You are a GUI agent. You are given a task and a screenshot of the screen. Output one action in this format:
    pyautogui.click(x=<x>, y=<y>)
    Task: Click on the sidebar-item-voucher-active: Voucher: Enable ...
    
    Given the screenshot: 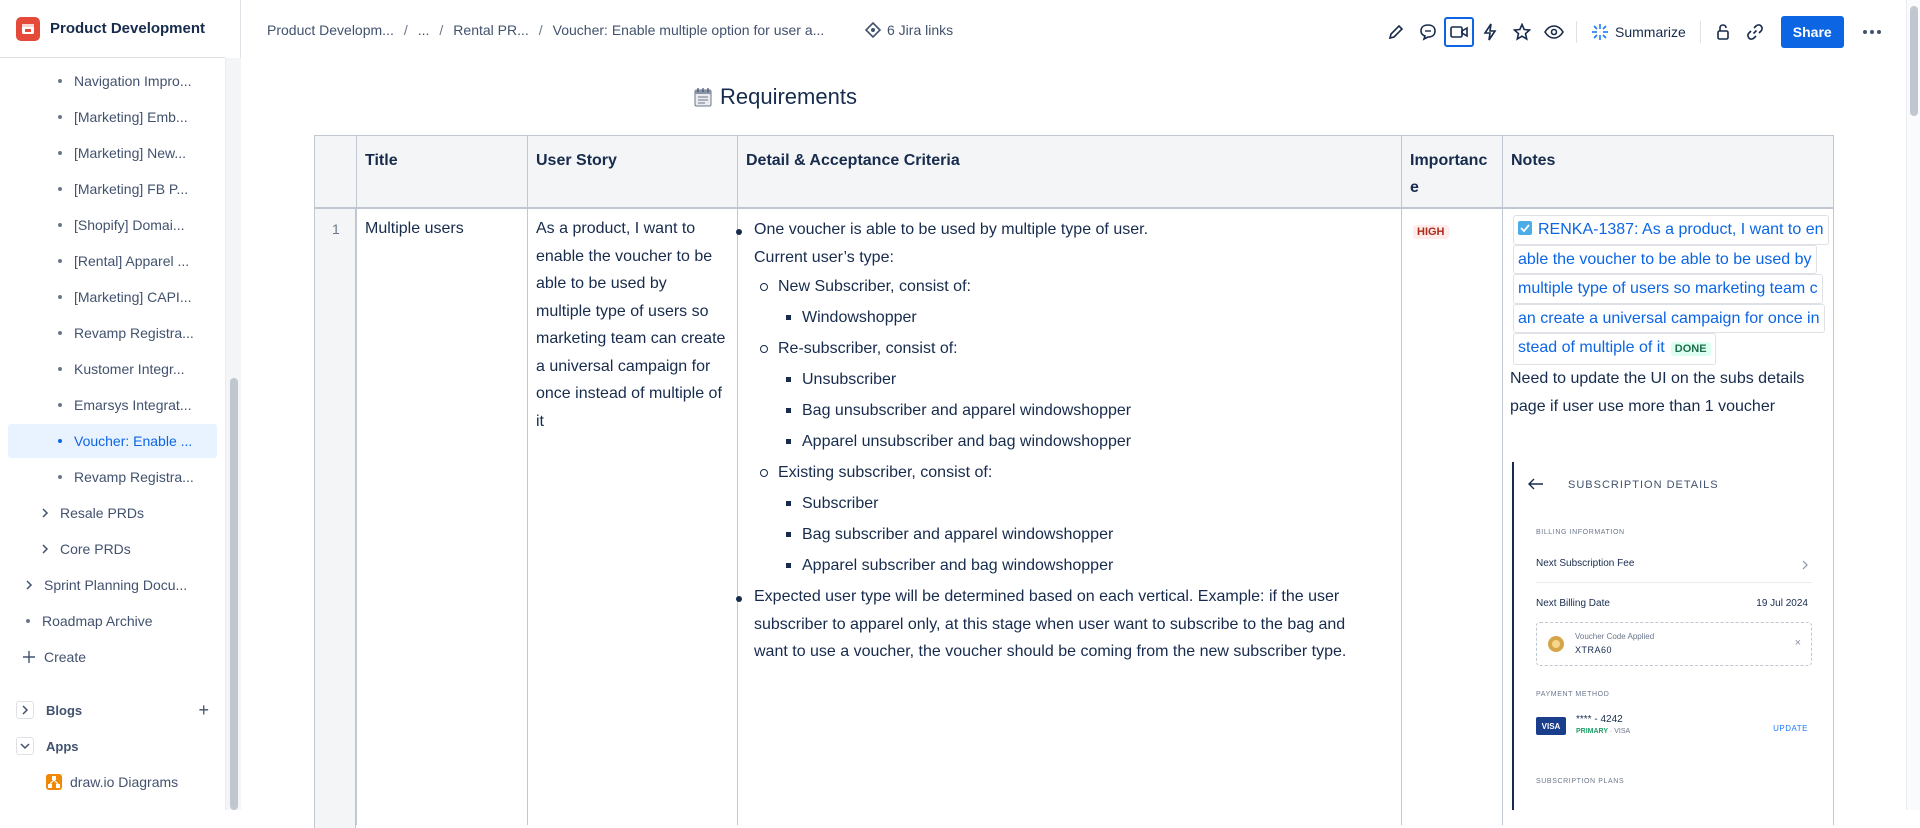 What is the action you would take?
    pyautogui.click(x=112, y=441)
    